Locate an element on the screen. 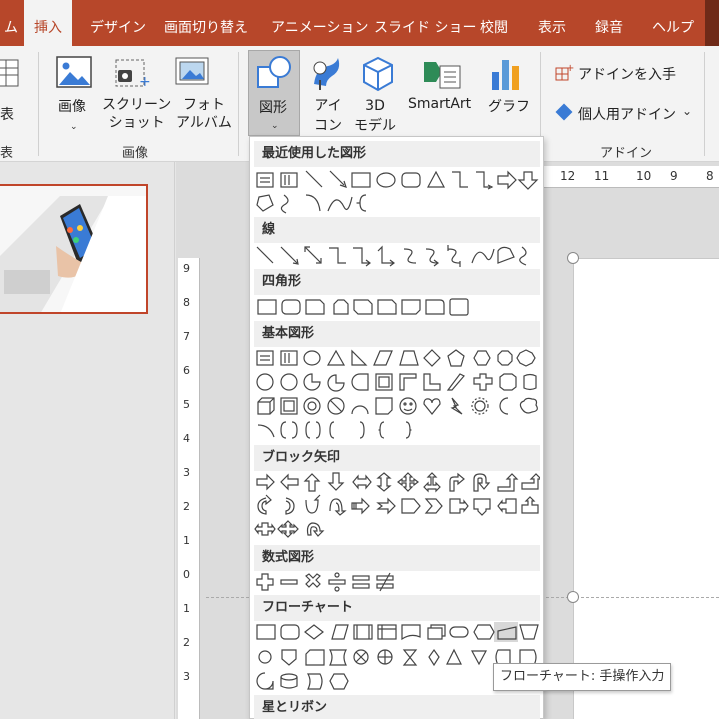  image-button: 画像 ⌄ is located at coordinates (73, 98).